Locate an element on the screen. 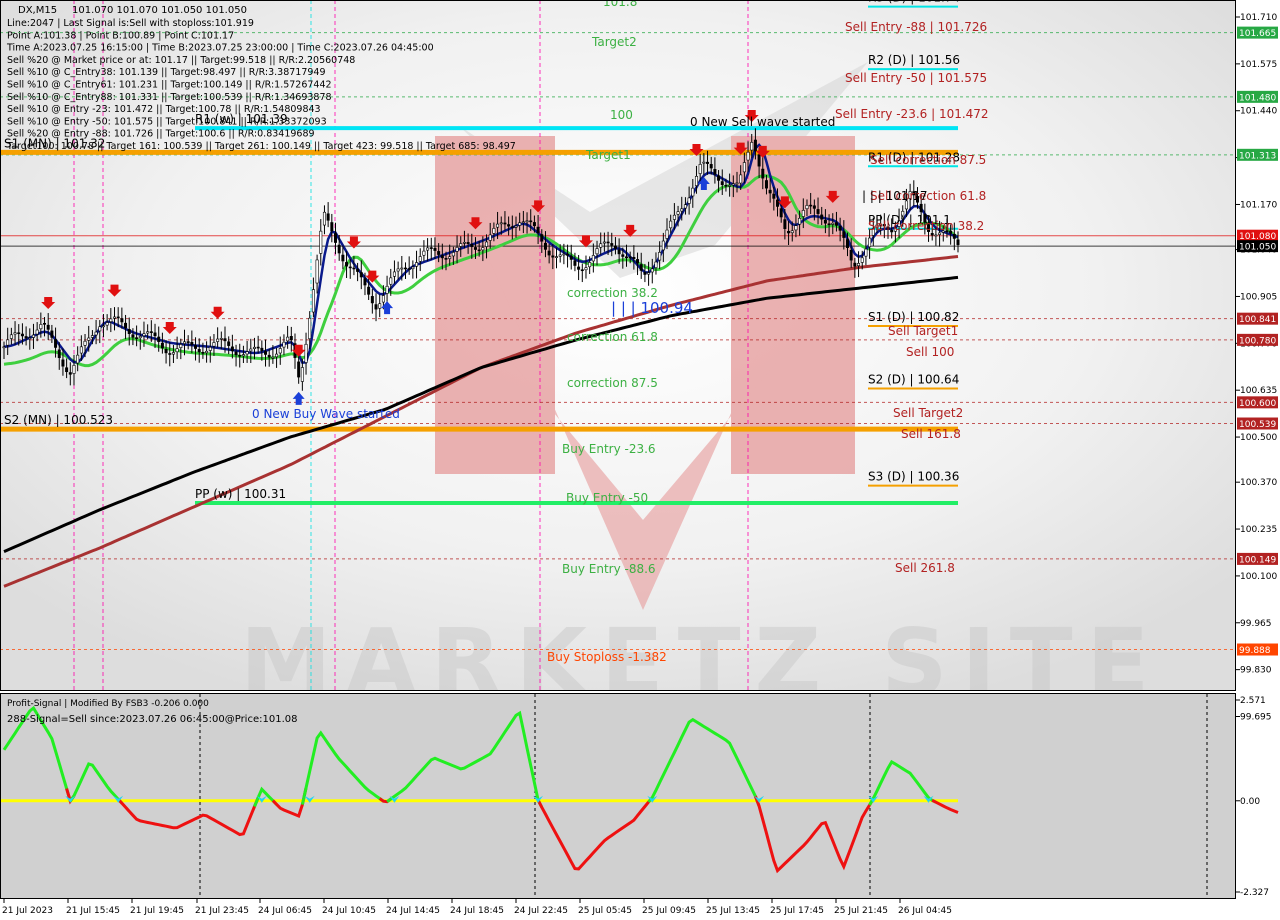  level-label-8: PP (w) | 100.31 is located at coordinates (240, 494).